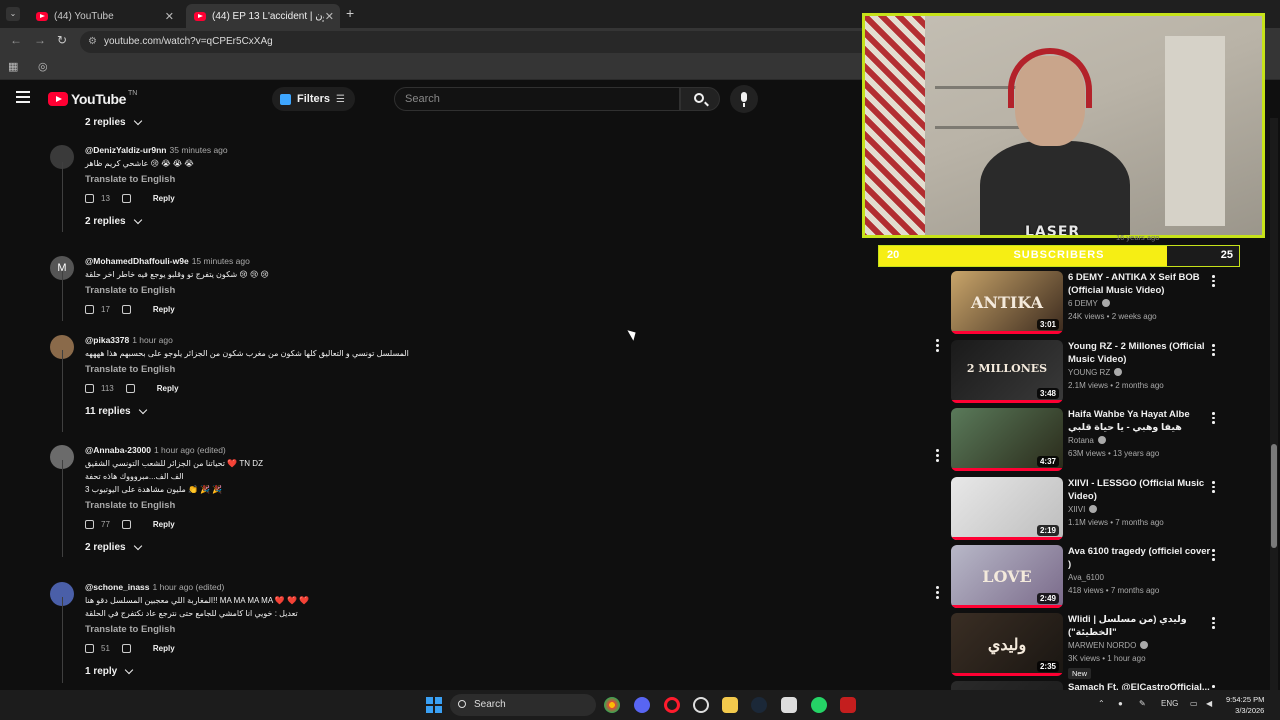 This screenshot has width=1280, height=720. I want to click on opera-icon, so click(672, 705).